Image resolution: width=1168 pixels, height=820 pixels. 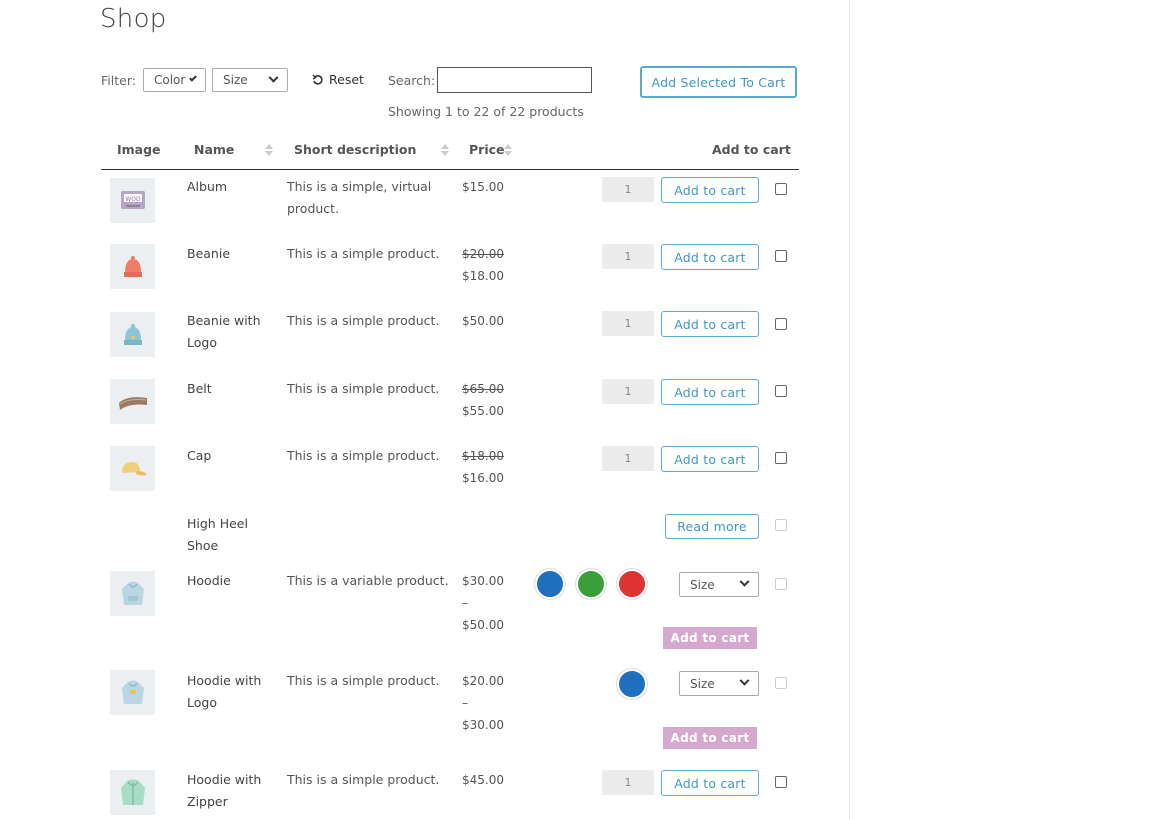 I want to click on album-icon: WOO, so click(x=132, y=200).